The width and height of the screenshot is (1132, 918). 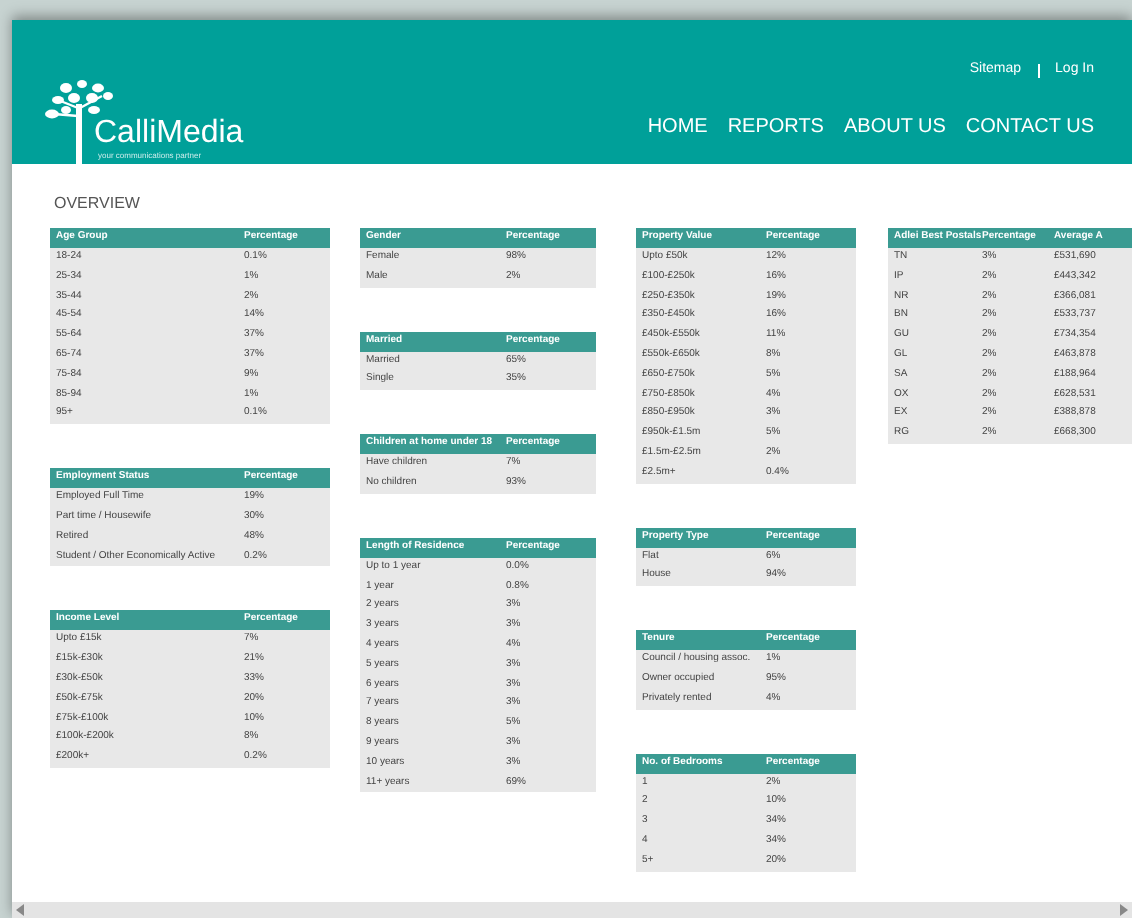 I want to click on nav-link: HOME, so click(x=677, y=126).